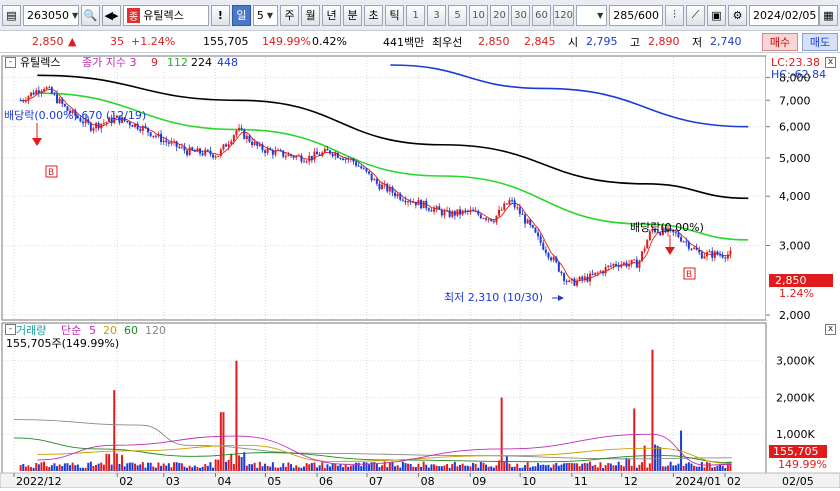  Describe the element at coordinates (828, 15) in the screenshot. I see `calendar-icon: ▦` at that location.